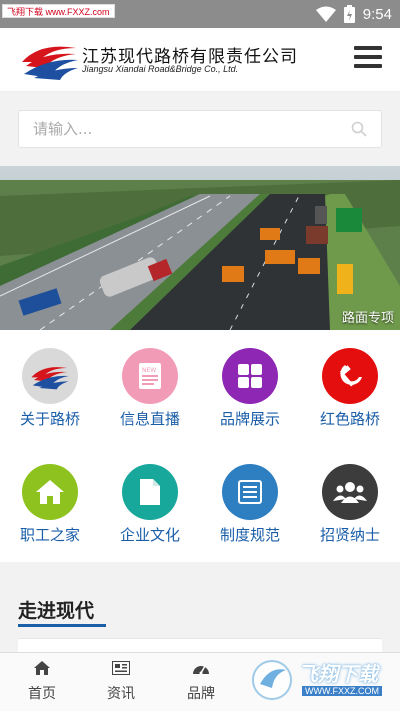 This screenshot has height=711, width=400. I want to click on grid-item-recruit: 招贤纳士, so click(350, 504).